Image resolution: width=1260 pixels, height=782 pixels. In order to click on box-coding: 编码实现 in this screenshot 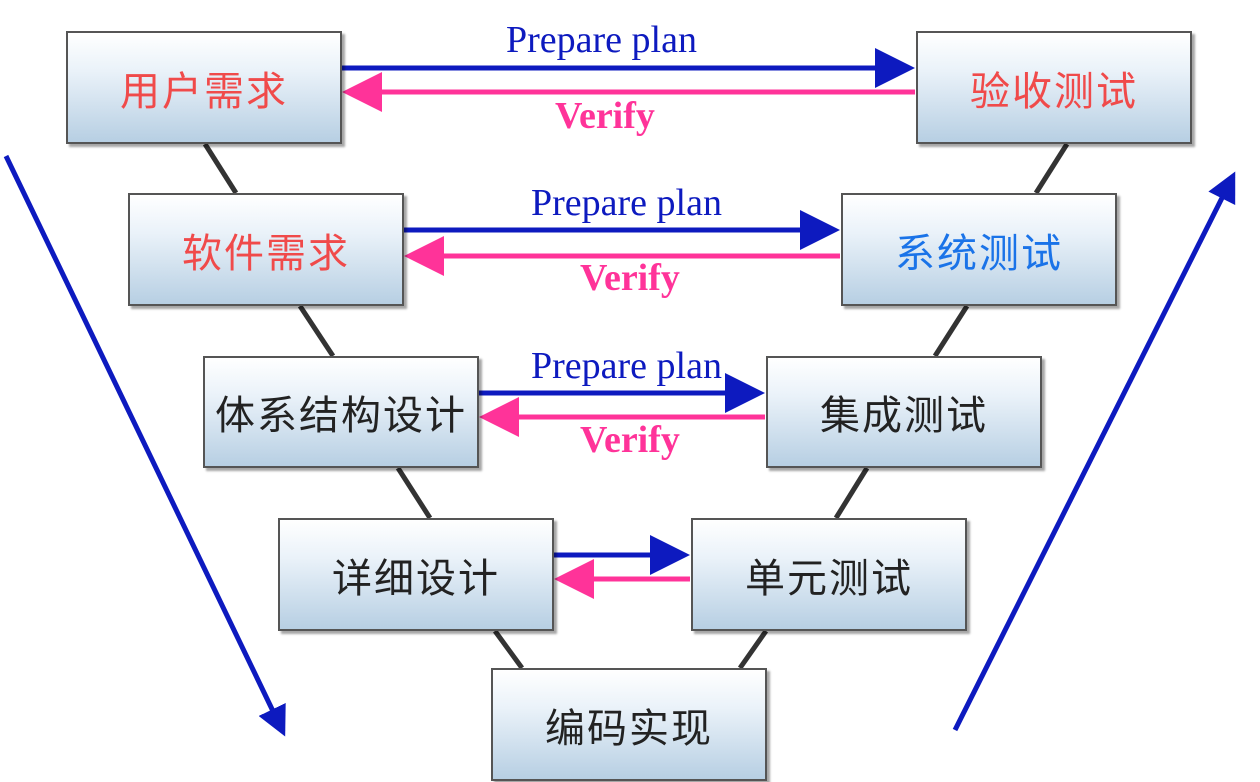, I will do `click(629, 724)`.